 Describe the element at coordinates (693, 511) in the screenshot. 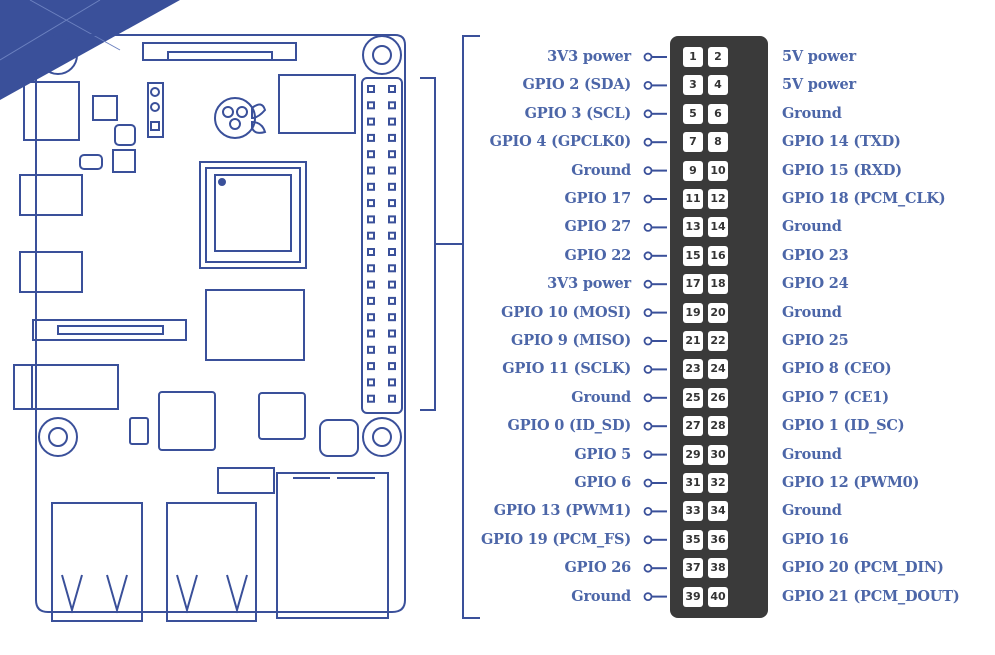

I see `pin-33: 33` at that location.